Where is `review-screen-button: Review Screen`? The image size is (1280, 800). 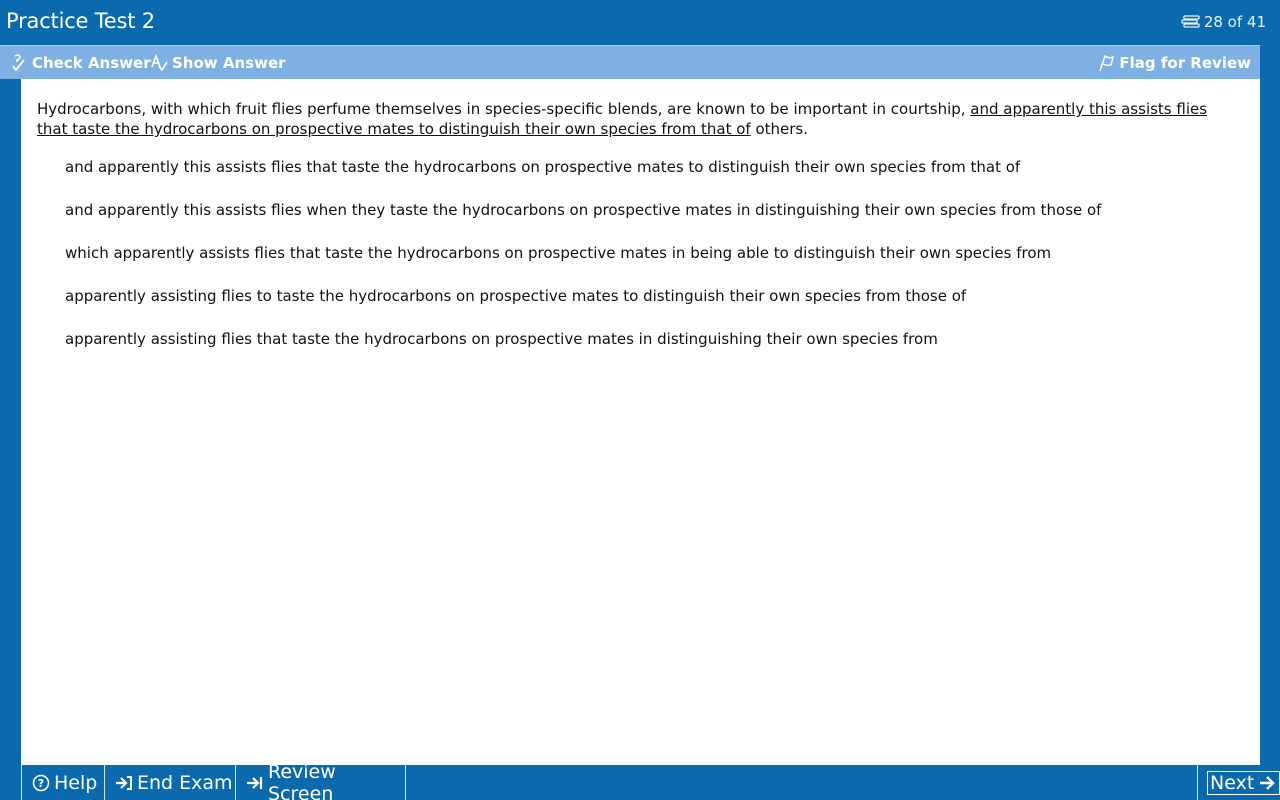
review-screen-button: Review Screen is located at coordinates (321, 780).